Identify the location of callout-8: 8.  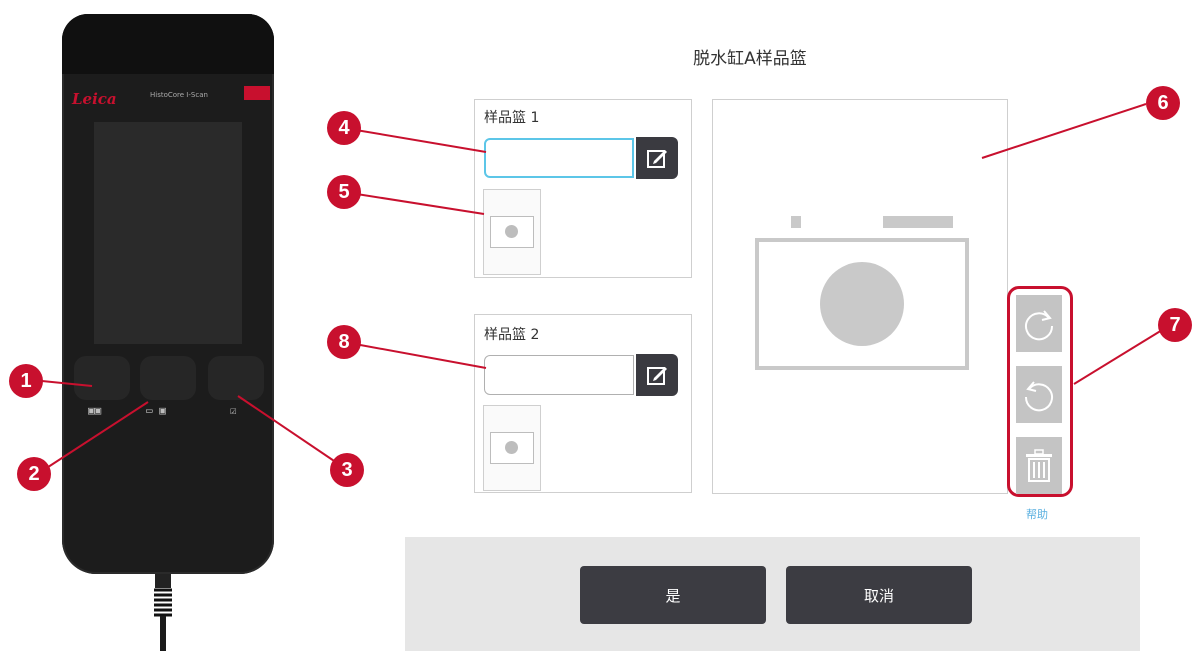
(344, 342).